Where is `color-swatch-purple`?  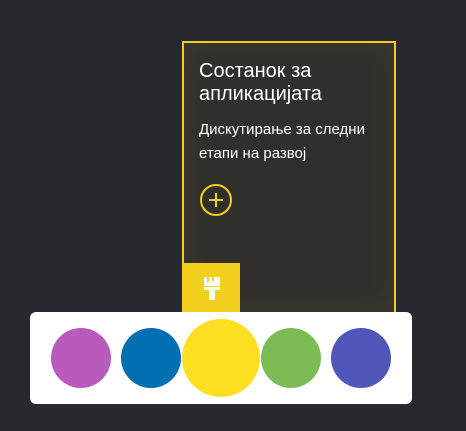 color-swatch-purple is located at coordinates (81, 358).